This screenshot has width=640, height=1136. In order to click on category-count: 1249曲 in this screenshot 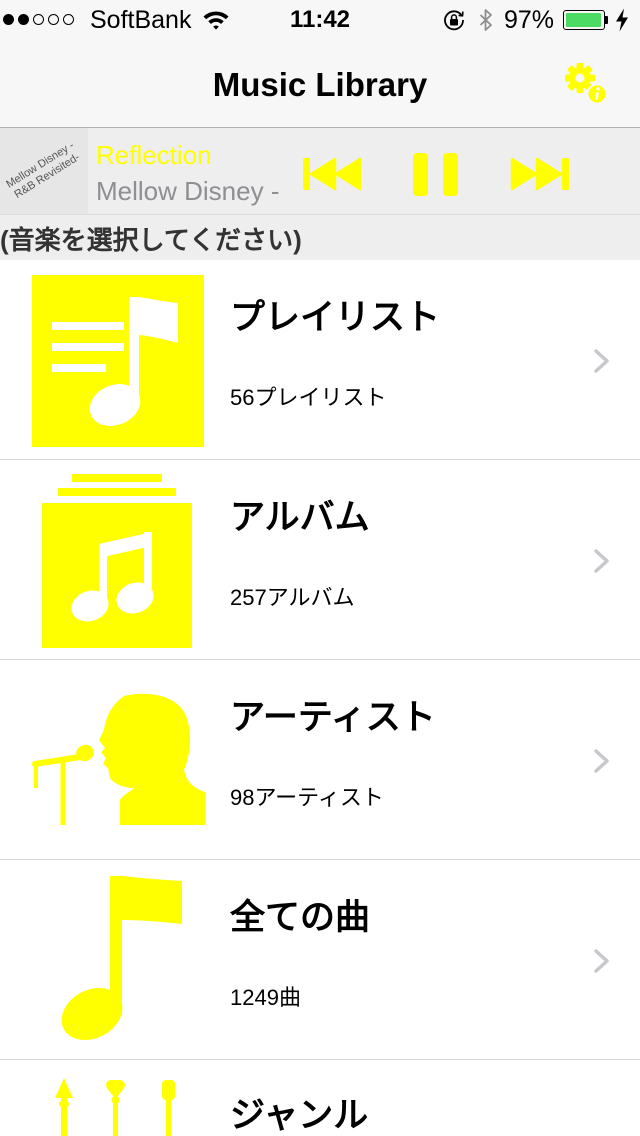, I will do `click(265, 997)`.